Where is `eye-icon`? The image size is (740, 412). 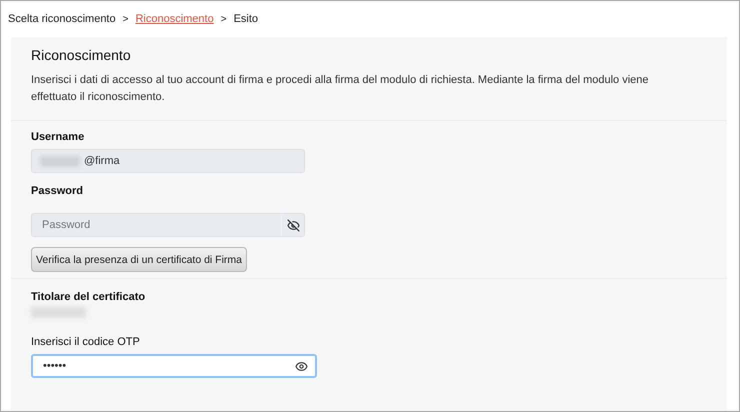 eye-icon is located at coordinates (301, 366).